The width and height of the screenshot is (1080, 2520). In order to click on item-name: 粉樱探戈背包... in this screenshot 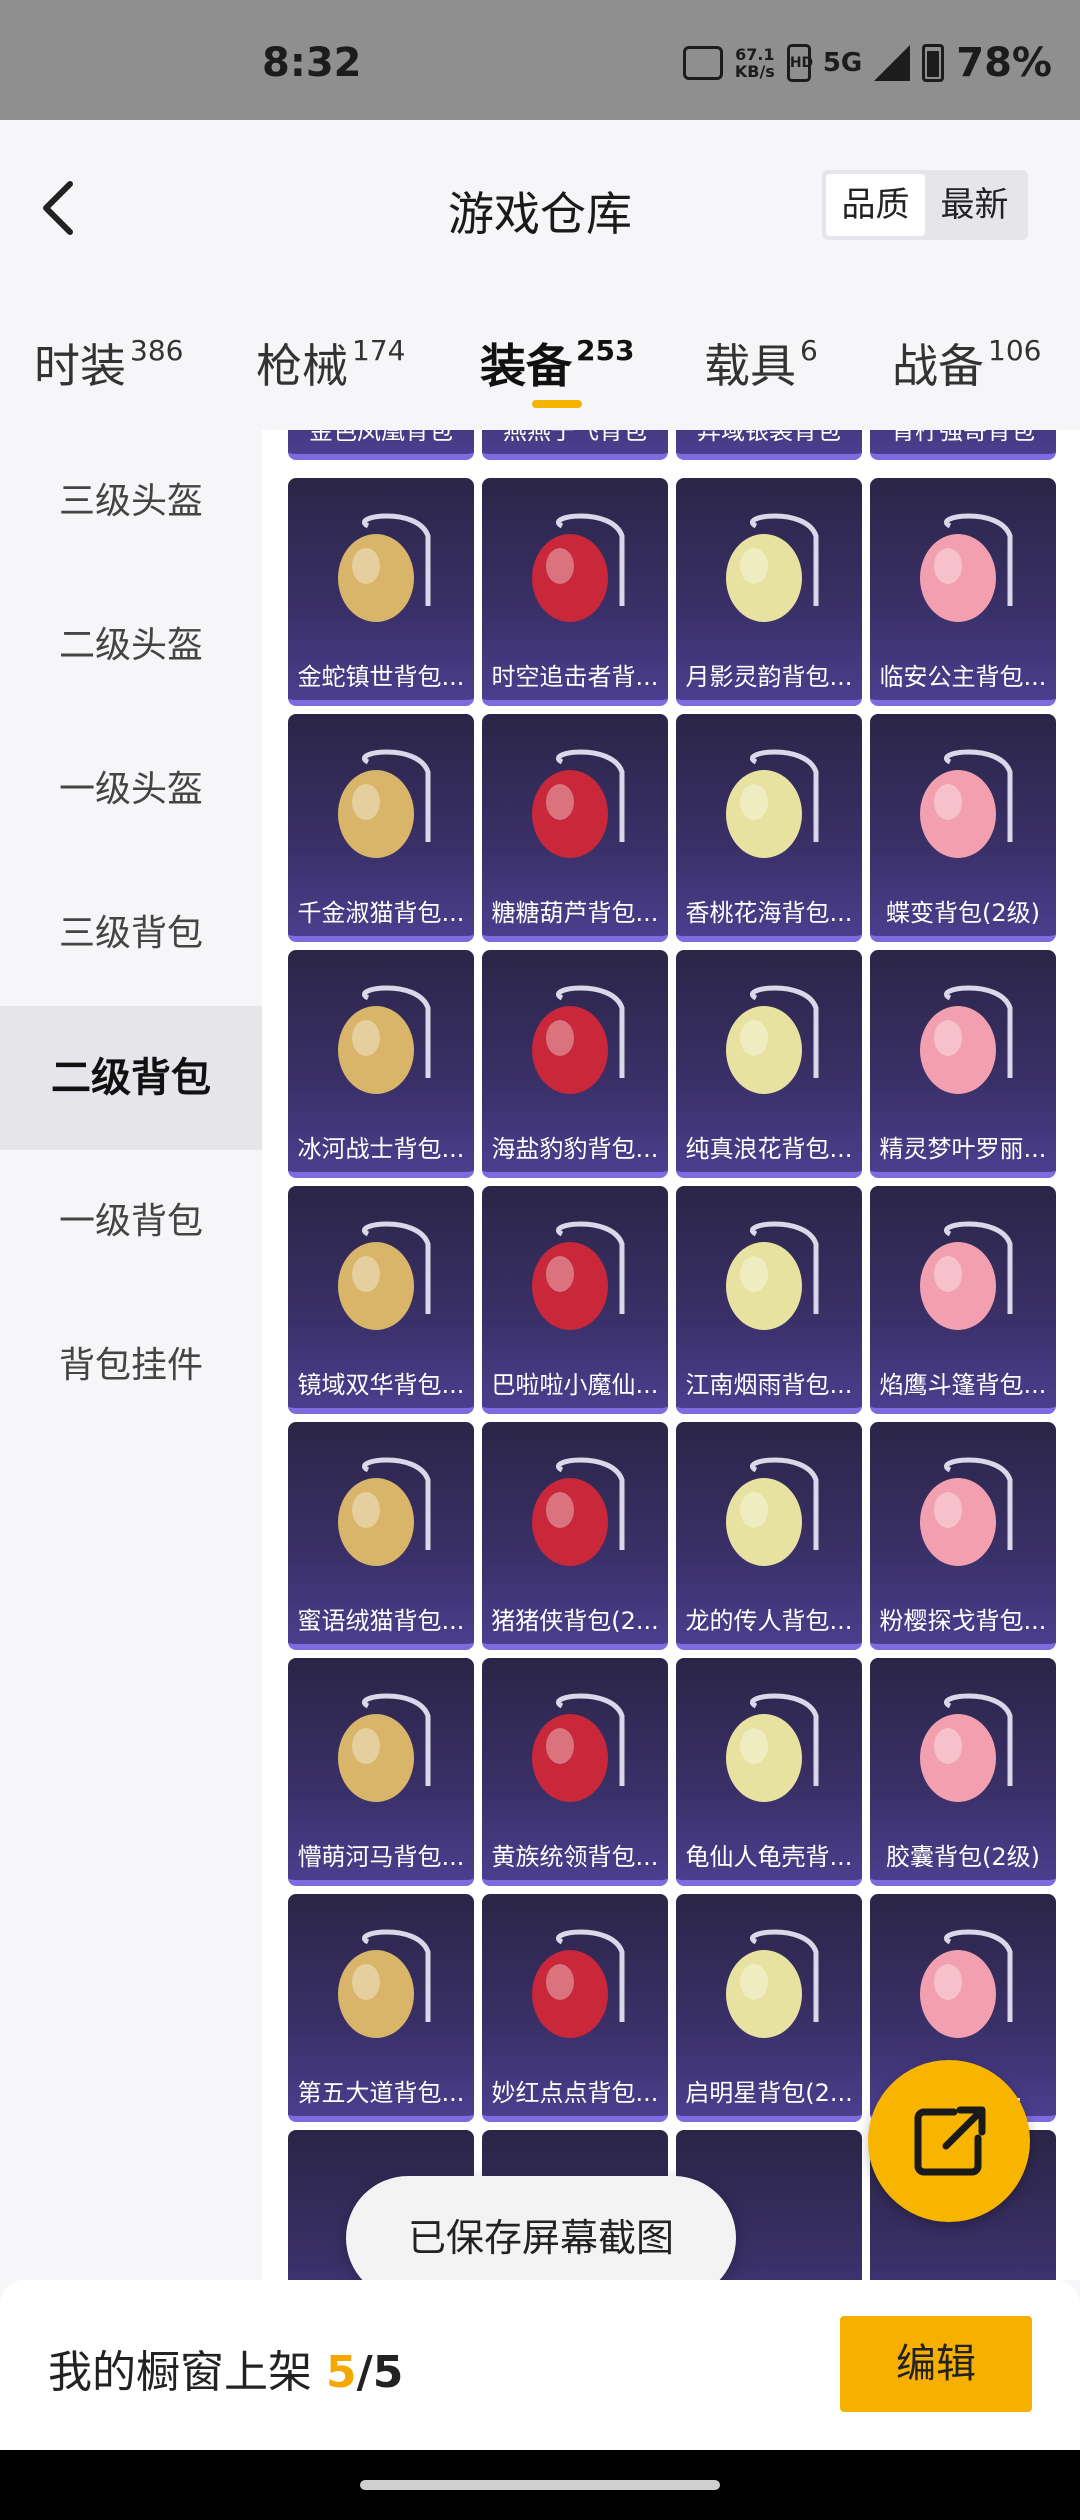, I will do `click(963, 1621)`.